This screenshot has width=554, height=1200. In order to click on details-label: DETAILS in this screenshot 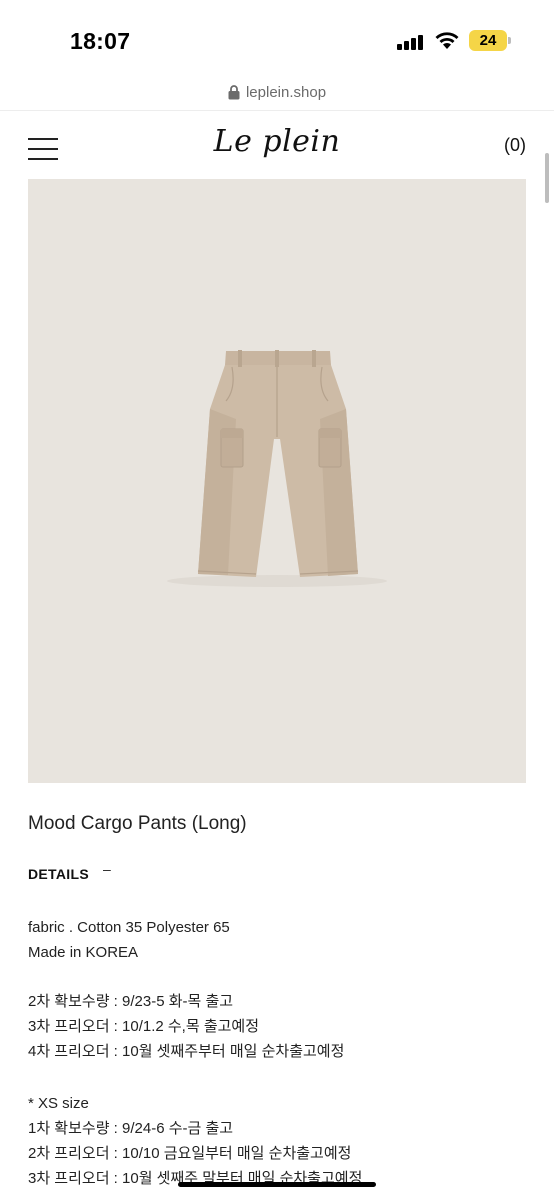, I will do `click(58, 874)`.